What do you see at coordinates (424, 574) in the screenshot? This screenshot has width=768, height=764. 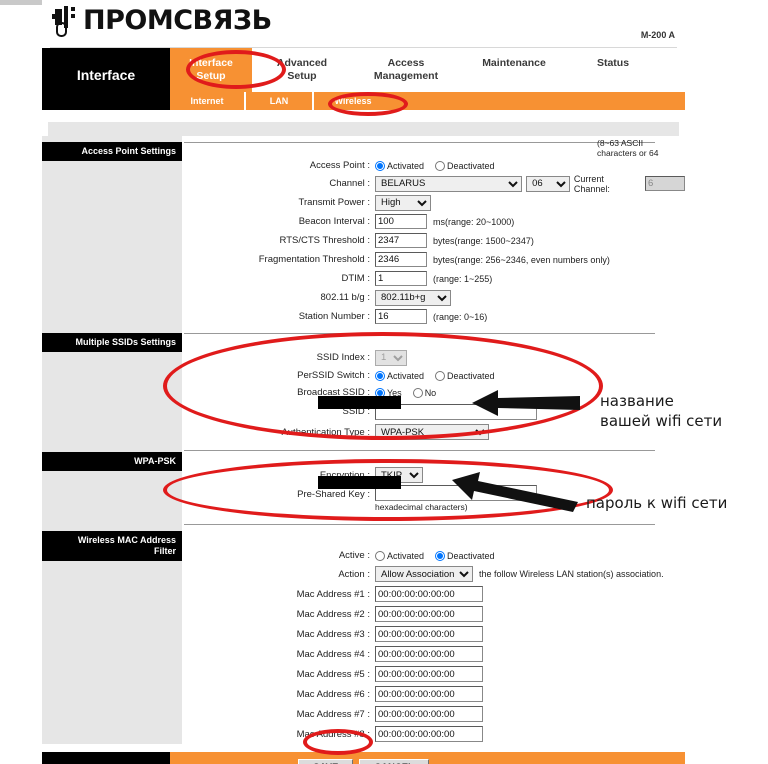 I see `select-mac-action: Allow Association` at bounding box center [424, 574].